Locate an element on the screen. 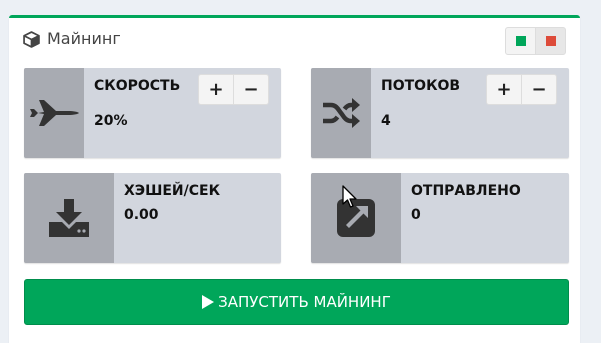 The width and height of the screenshot is (601, 343). header-button-group is located at coordinates (535, 41).